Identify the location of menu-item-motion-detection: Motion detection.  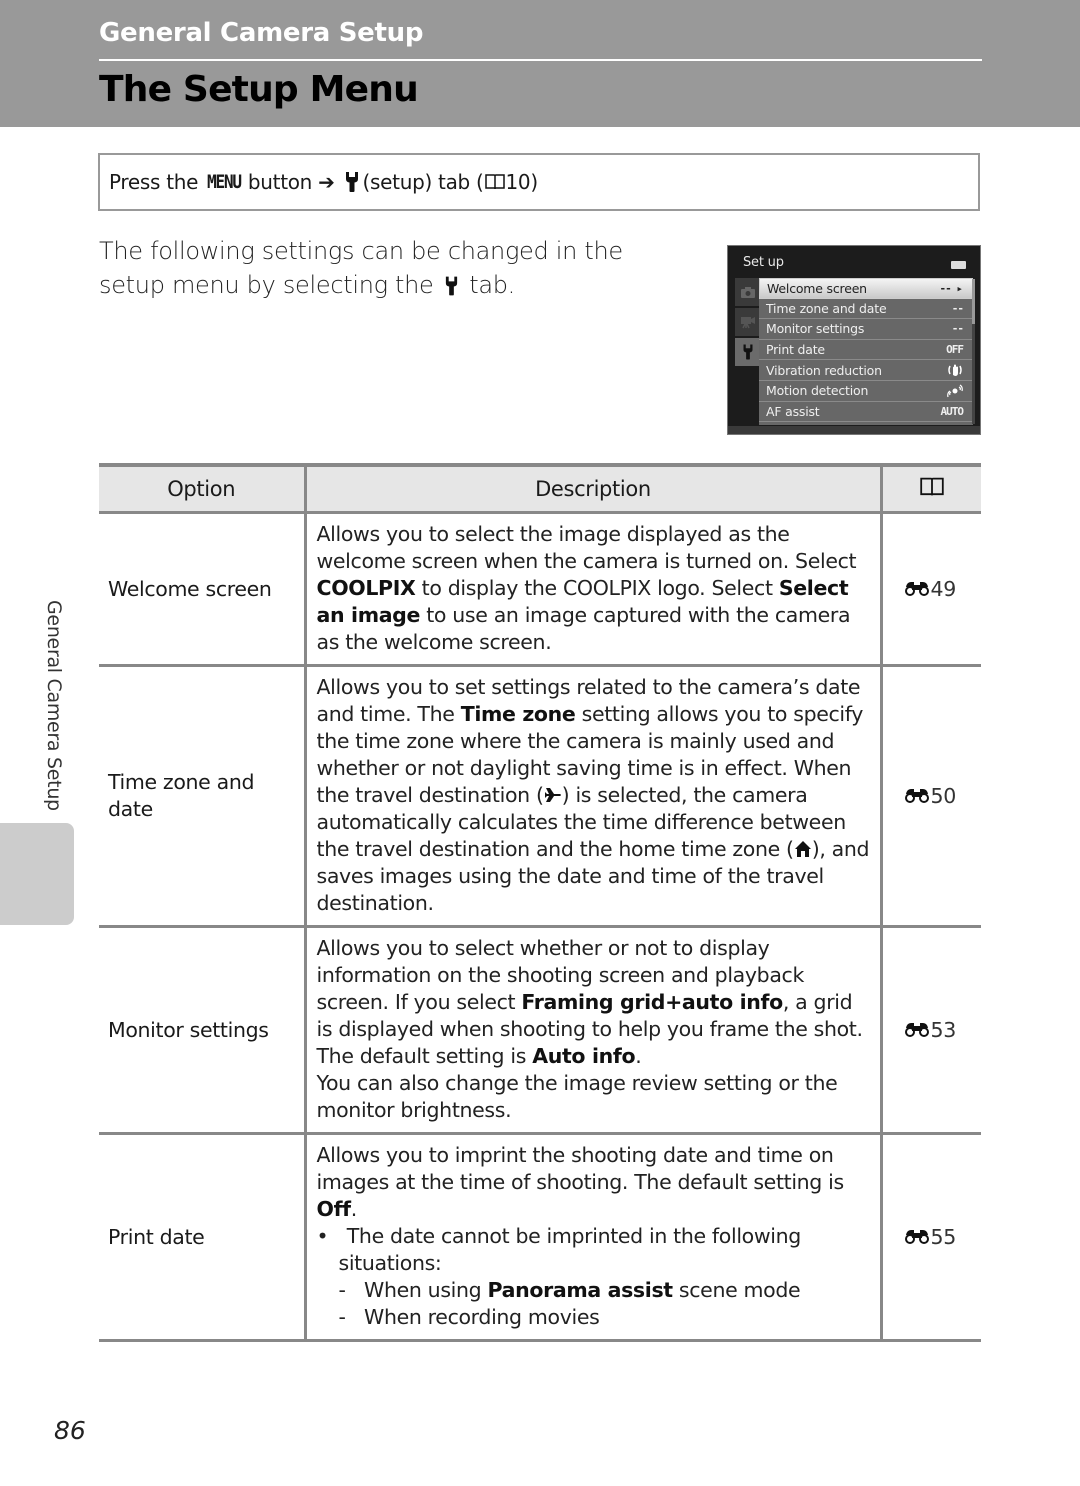
(866, 391).